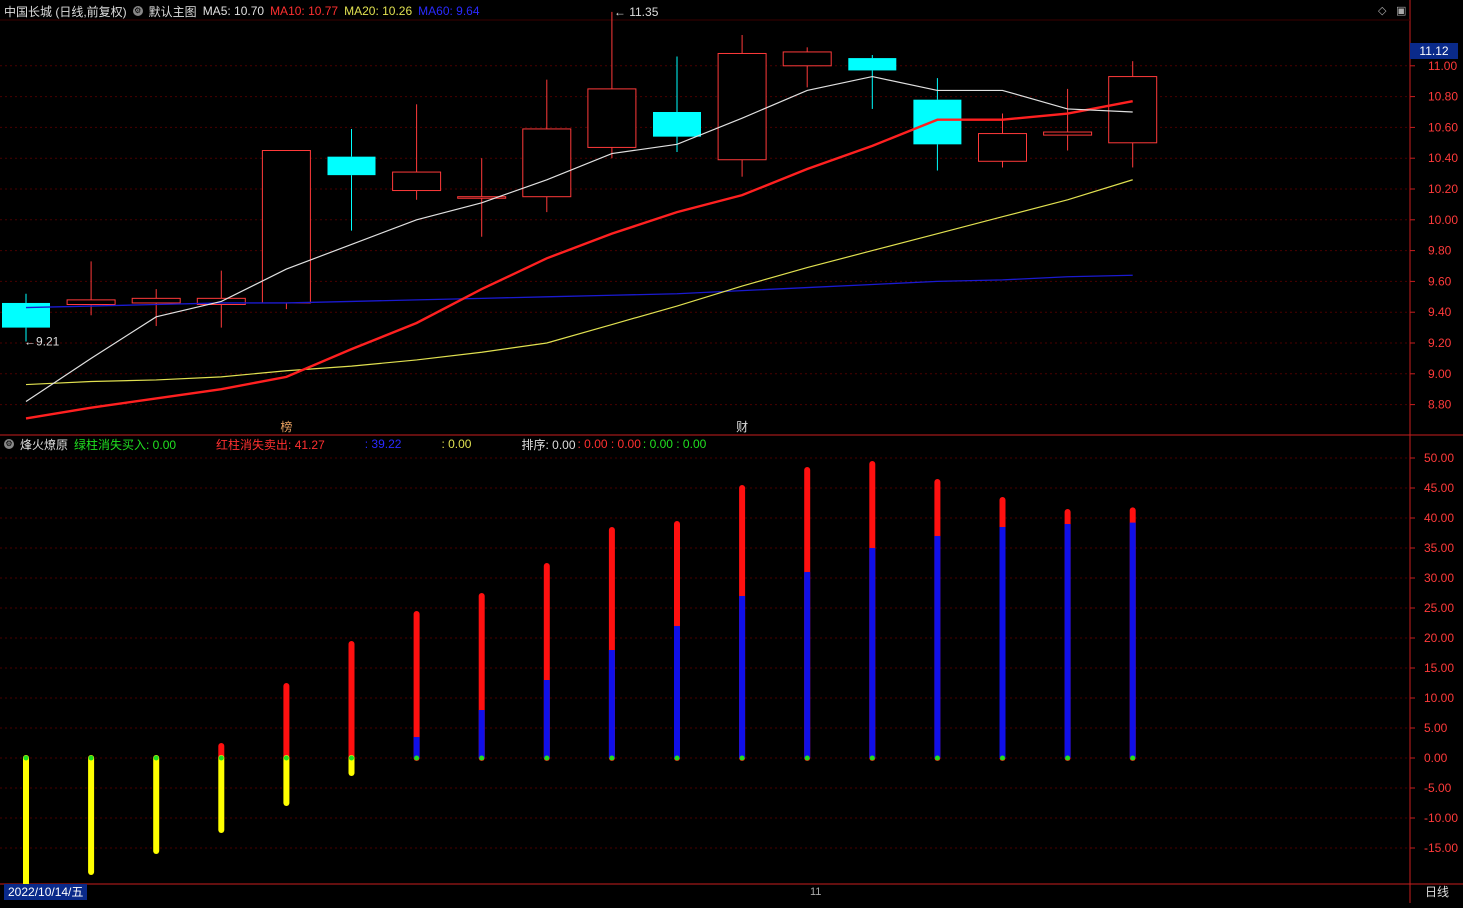 The width and height of the screenshot is (1463, 908). Describe the element at coordinates (1443, 127) in the screenshot. I see `price-tick-label: 10.60` at that location.